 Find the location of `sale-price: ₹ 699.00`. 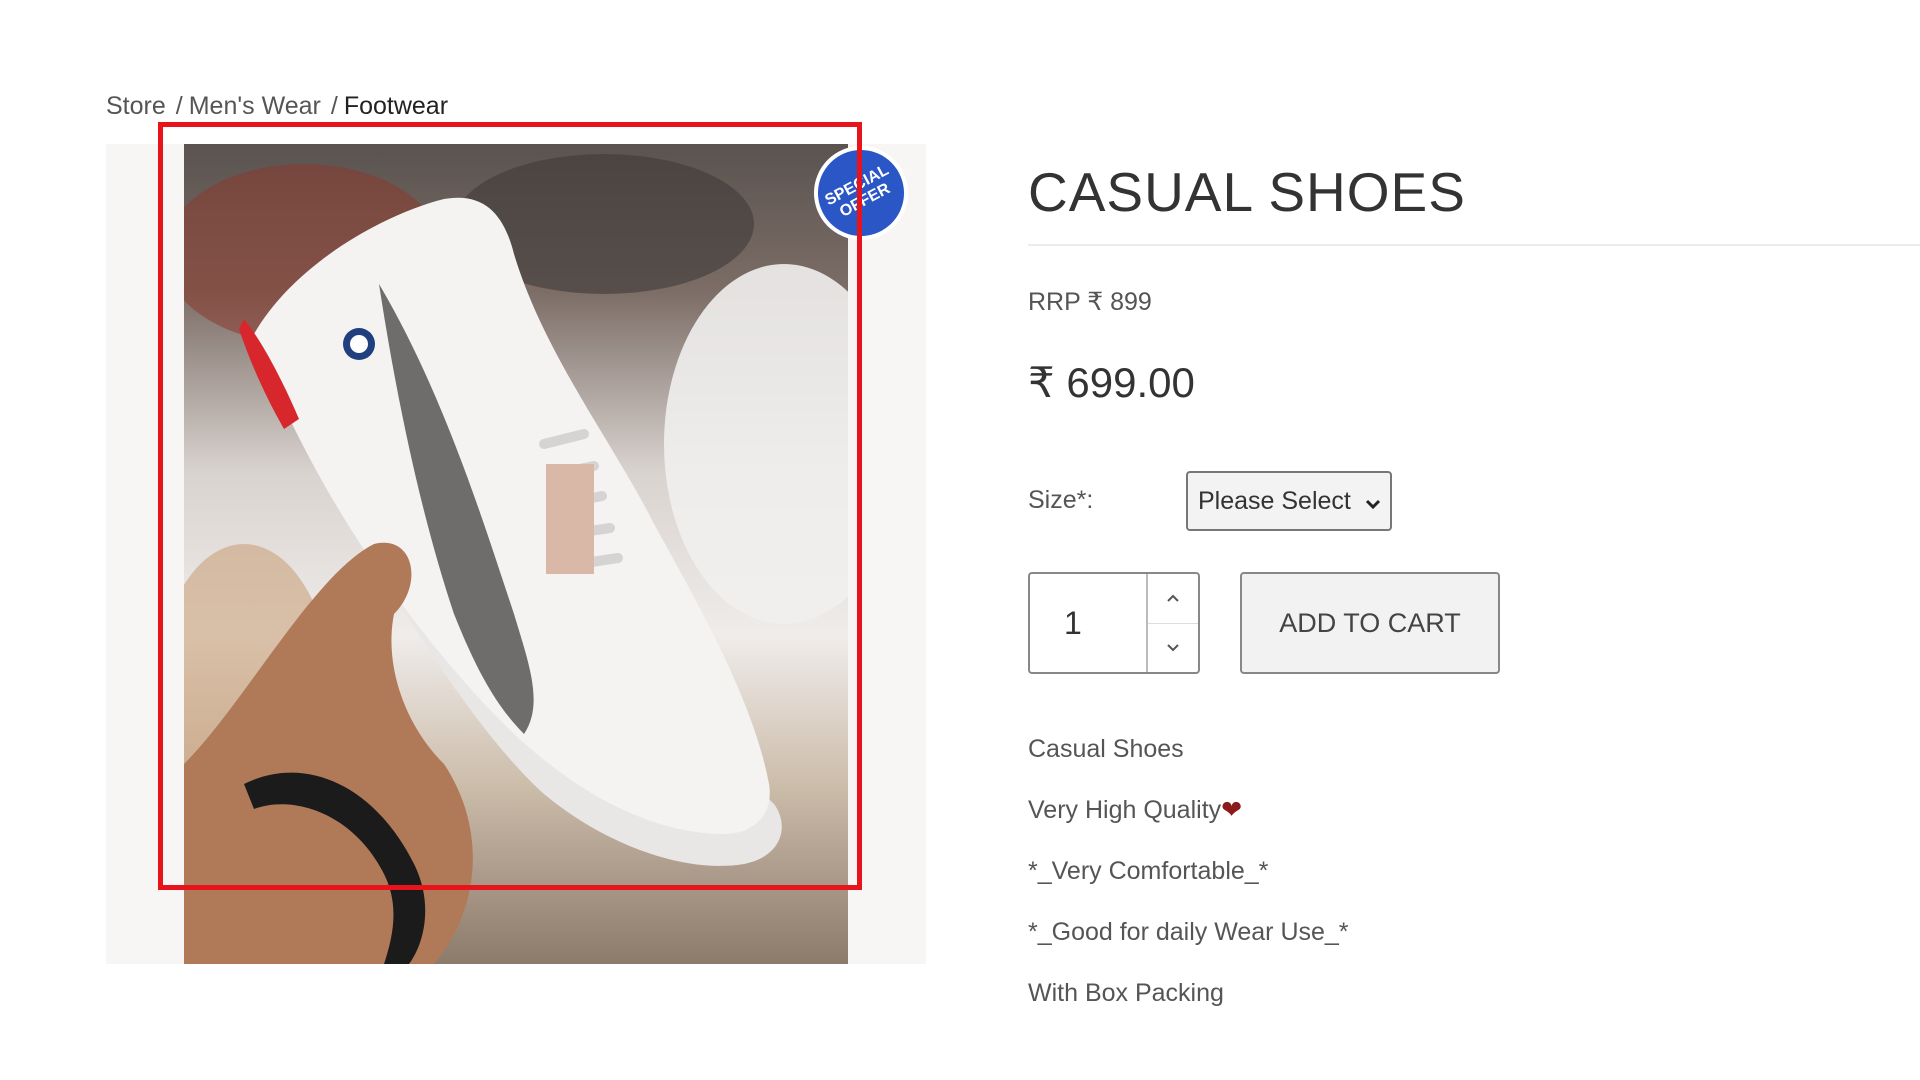

sale-price: ₹ 699.00 is located at coordinates (1111, 382).